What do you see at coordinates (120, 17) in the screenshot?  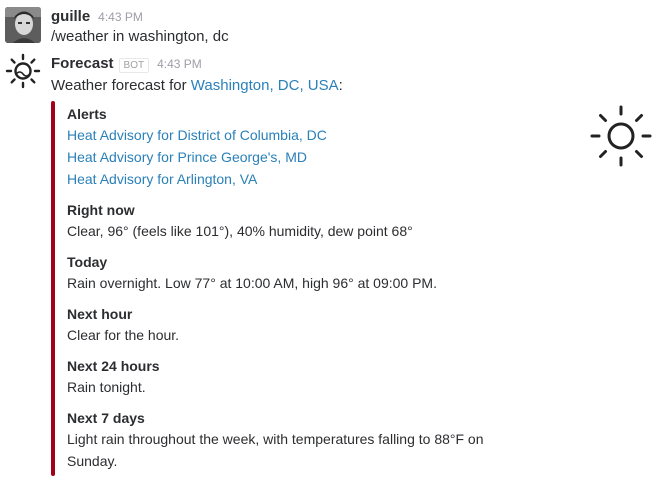 I see `user-message-time: 4:43 PM` at bounding box center [120, 17].